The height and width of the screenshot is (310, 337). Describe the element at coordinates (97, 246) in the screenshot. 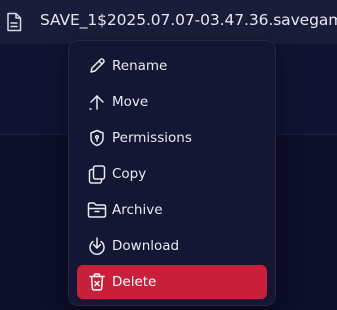

I see `download-icon` at that location.